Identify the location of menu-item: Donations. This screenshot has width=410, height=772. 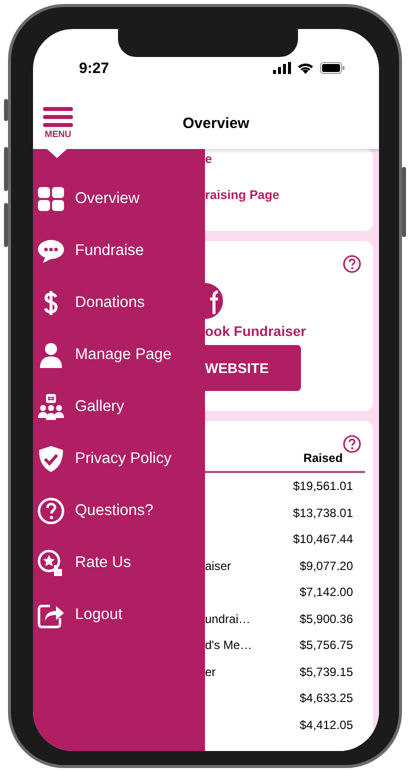
(119, 303).